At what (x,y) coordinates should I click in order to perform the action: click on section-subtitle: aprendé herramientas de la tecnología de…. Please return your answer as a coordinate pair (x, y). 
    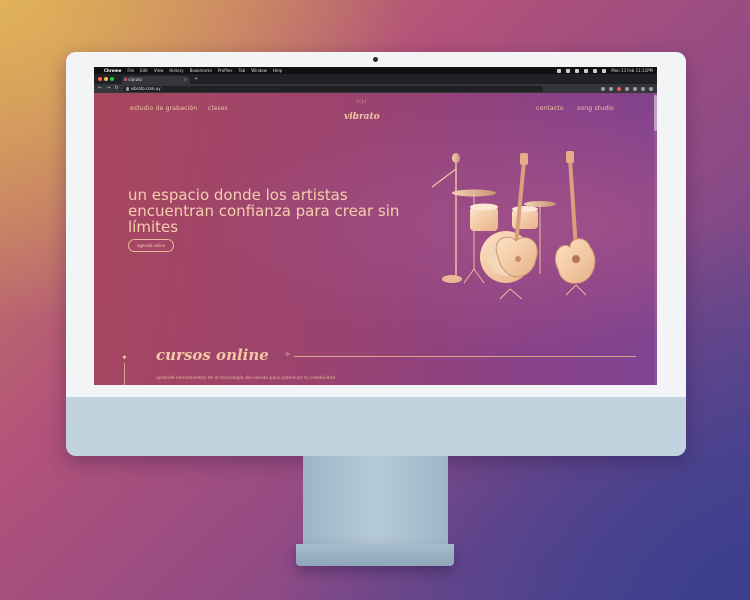
    Looking at the image, I should click on (246, 378).